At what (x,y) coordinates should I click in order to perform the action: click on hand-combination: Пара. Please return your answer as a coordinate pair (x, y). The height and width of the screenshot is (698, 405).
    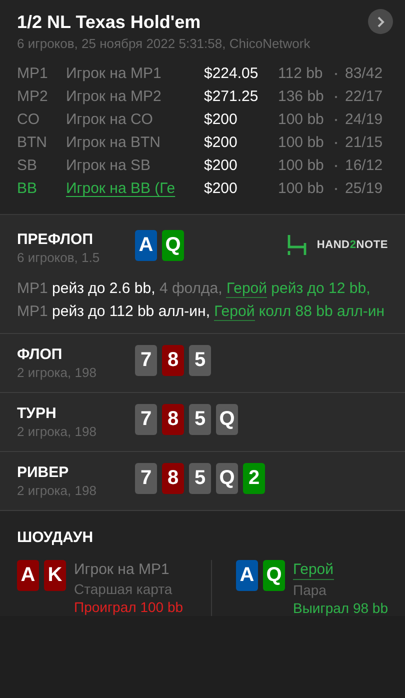
    Looking at the image, I should click on (309, 590).